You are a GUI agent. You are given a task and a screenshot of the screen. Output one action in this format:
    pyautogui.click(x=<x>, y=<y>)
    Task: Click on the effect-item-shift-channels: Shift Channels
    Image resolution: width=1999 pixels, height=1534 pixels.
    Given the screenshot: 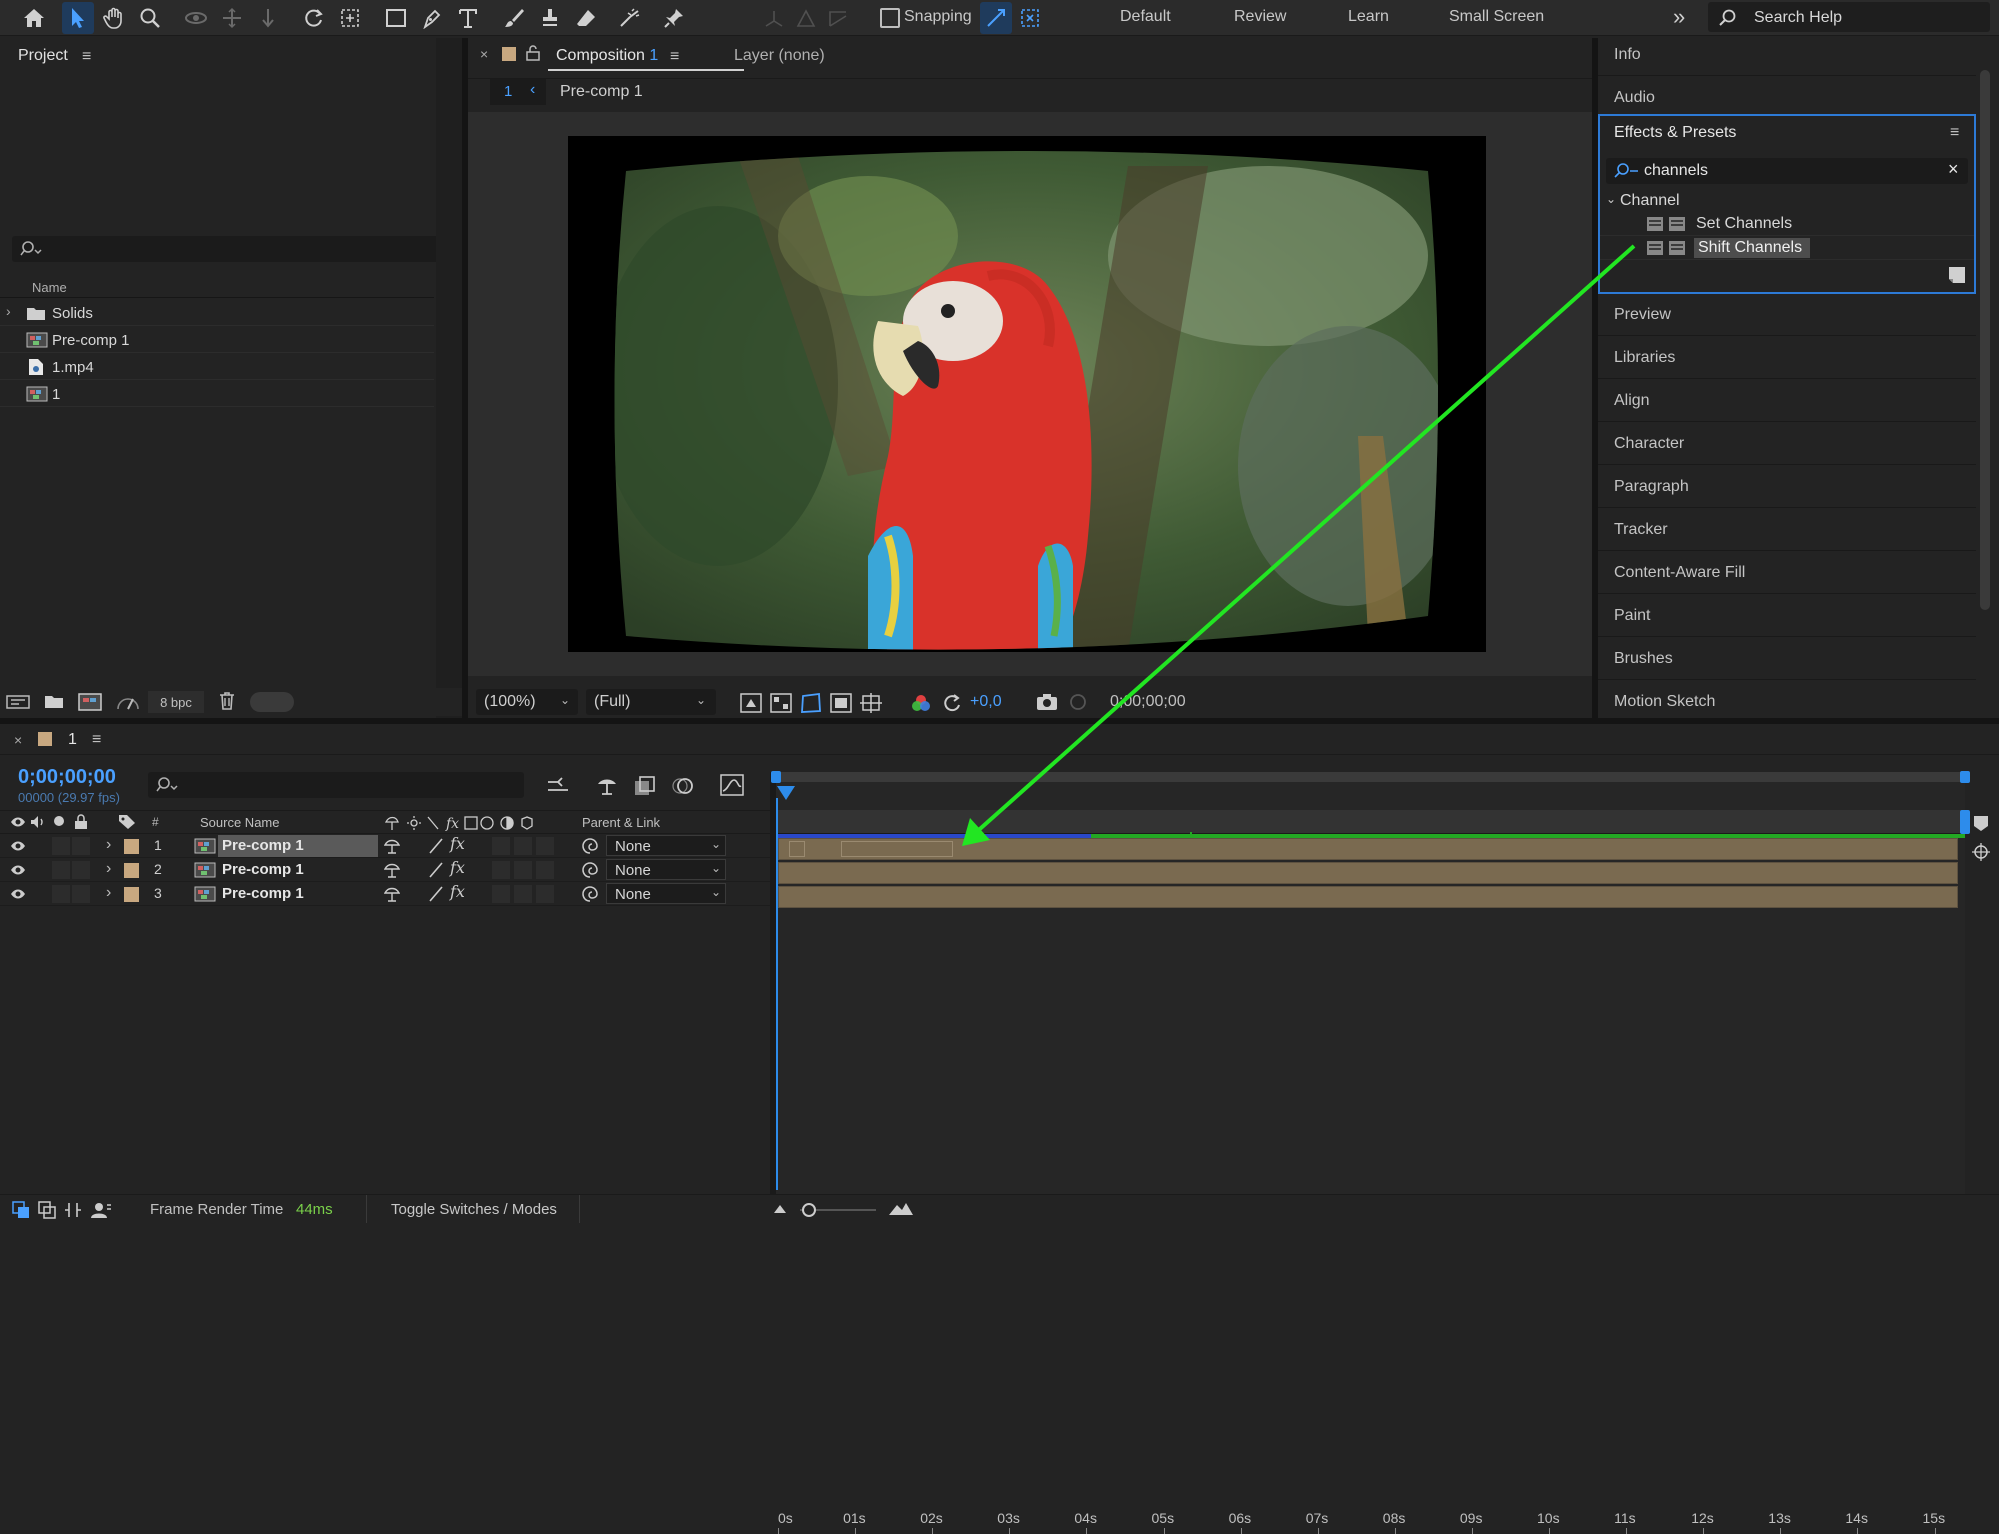 What is the action you would take?
    pyautogui.click(x=1787, y=248)
    